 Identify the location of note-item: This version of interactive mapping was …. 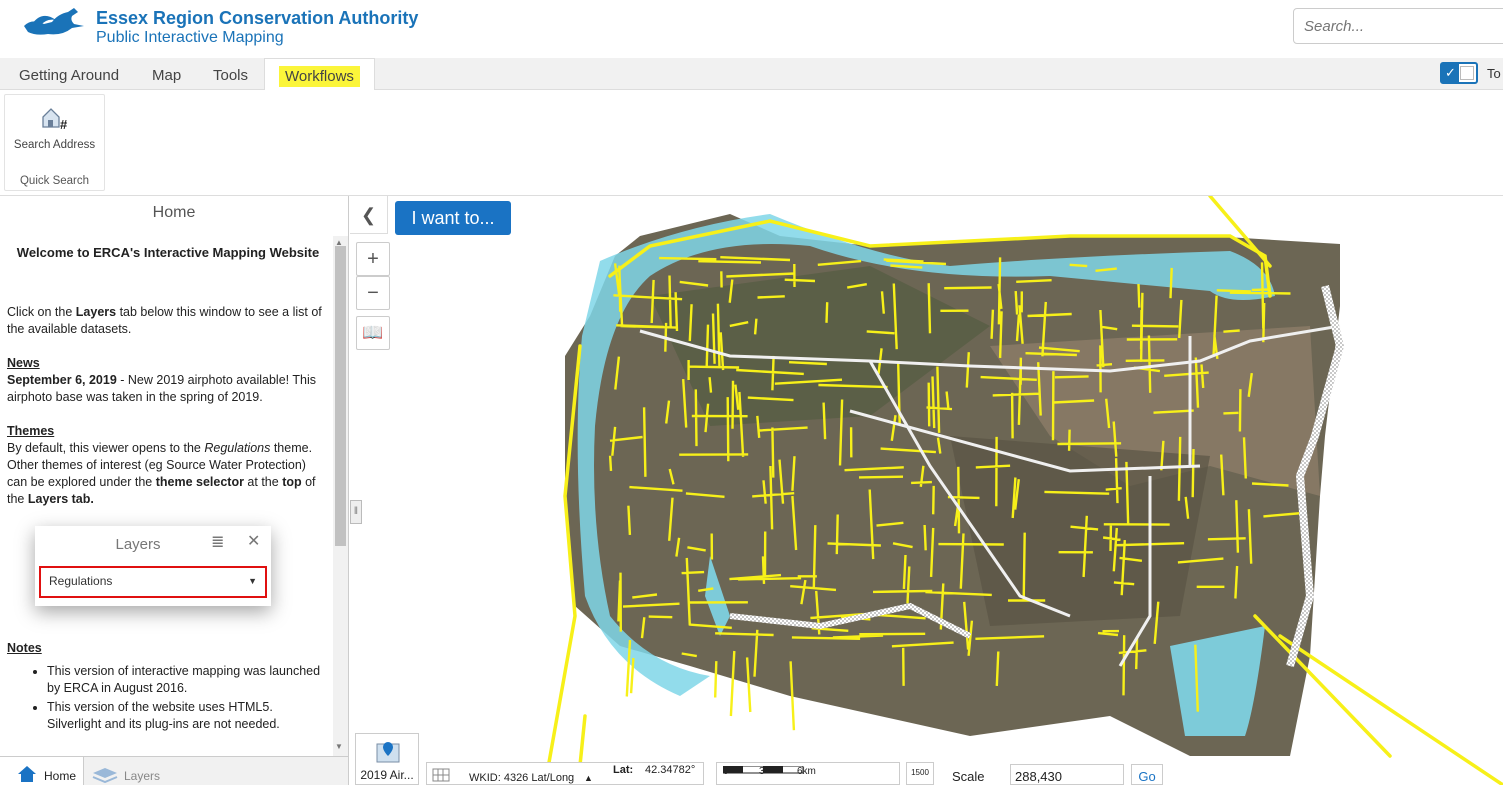
(187, 680).